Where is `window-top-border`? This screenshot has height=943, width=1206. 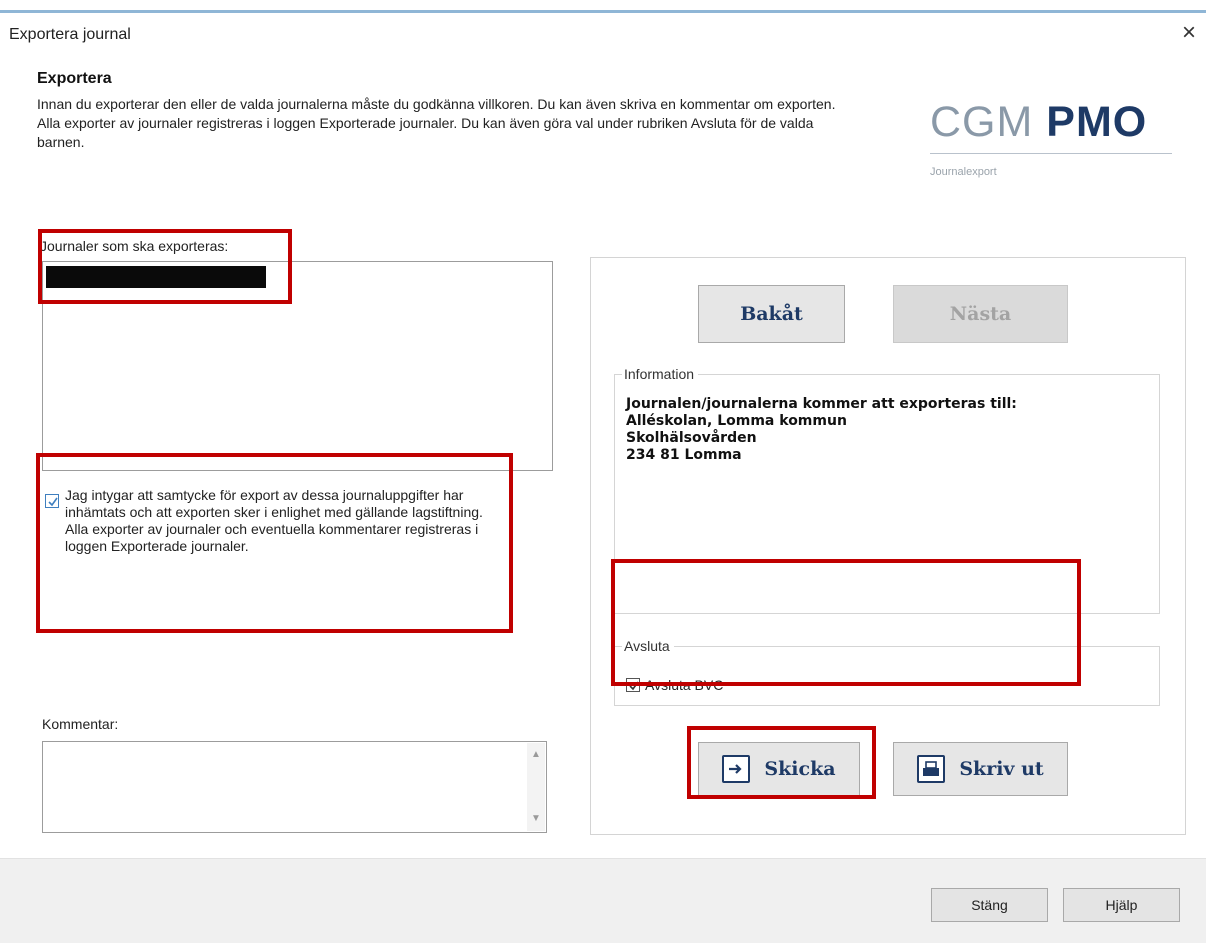 window-top-border is located at coordinates (603, 11).